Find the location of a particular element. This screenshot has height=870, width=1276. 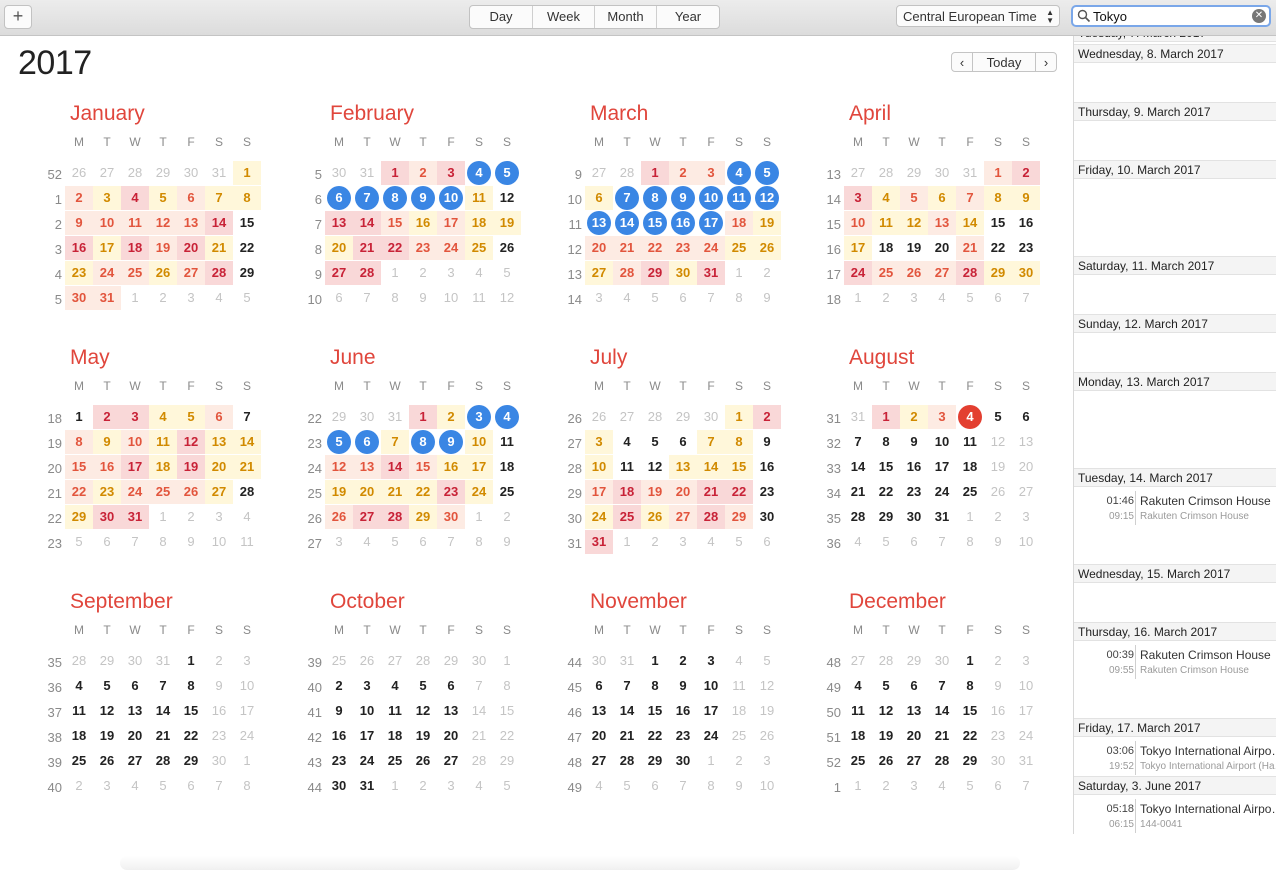

search-field: ✕ is located at coordinates (1171, 16).